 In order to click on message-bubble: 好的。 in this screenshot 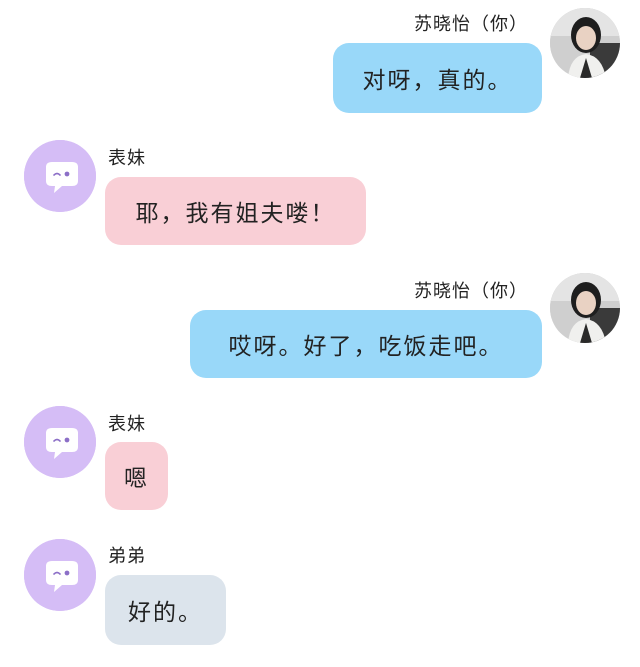, I will do `click(165, 610)`.